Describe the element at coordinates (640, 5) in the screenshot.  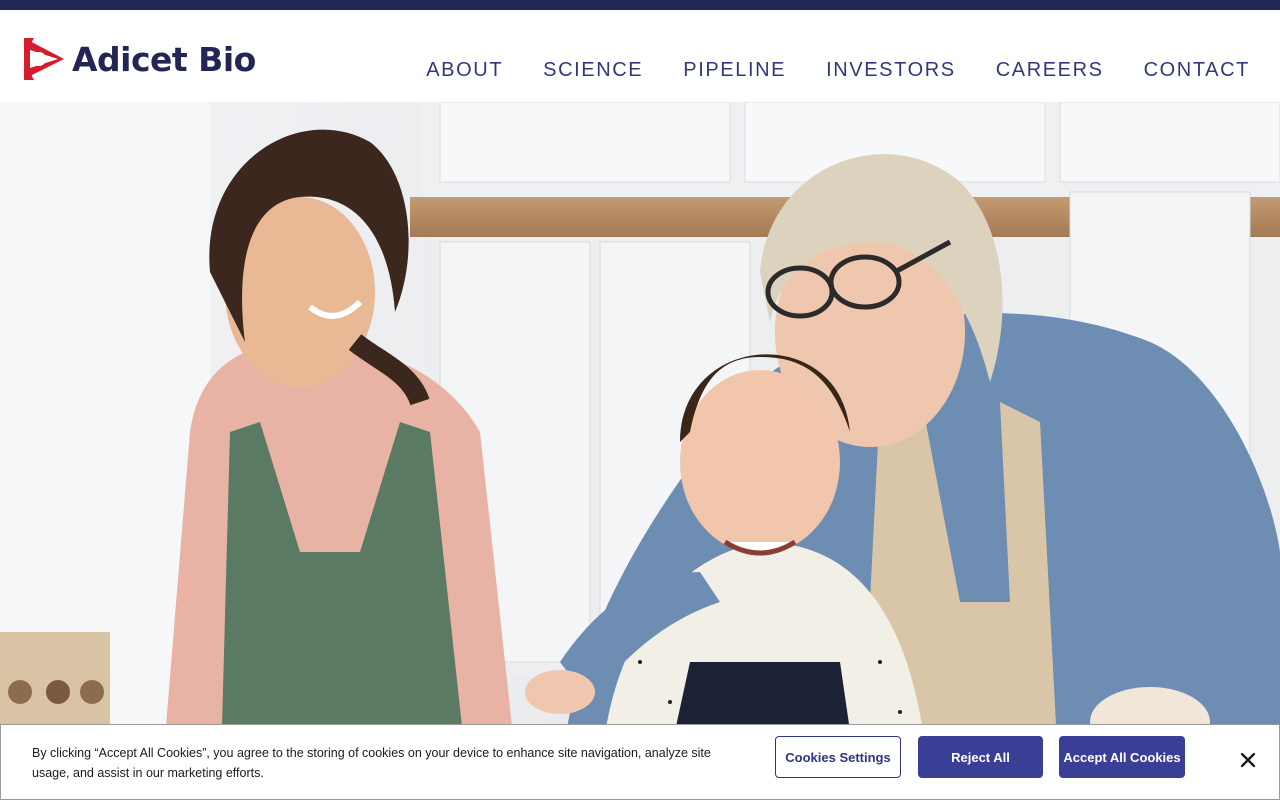
I see `top-accent-strip` at that location.